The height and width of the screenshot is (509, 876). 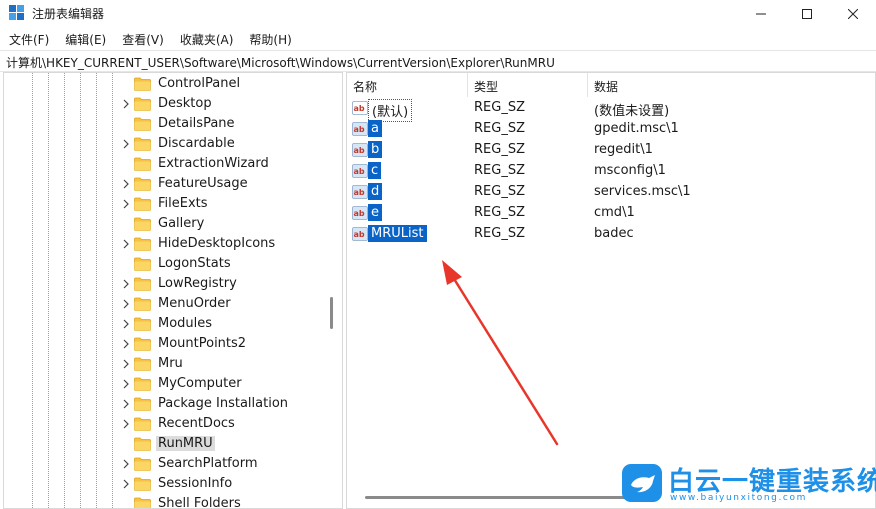 I want to click on tree-item: Desktop, so click(x=173, y=104).